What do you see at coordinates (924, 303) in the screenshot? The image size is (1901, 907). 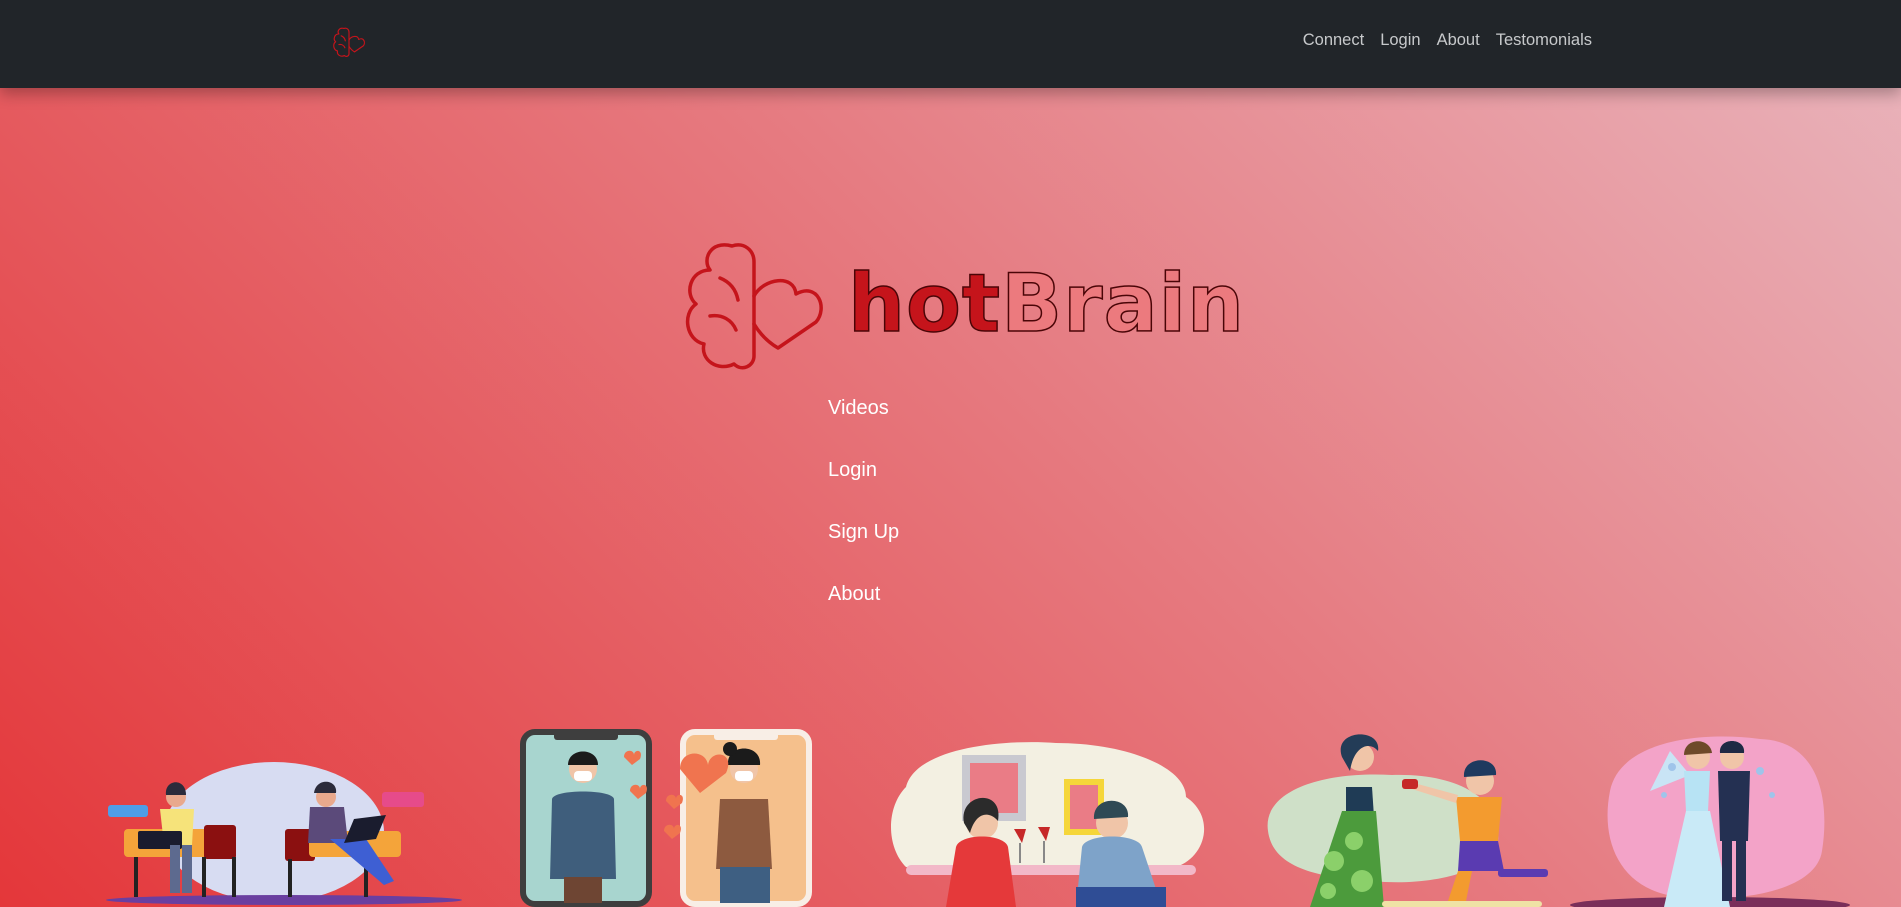 I see `brand-hot: hot` at bounding box center [924, 303].